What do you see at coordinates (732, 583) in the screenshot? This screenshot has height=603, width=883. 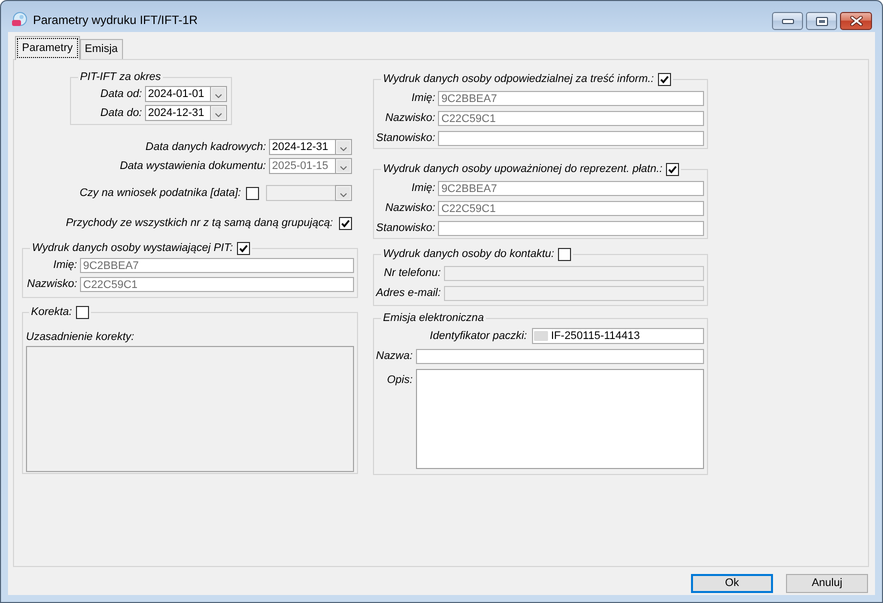 I see `ok-button: Ok` at bounding box center [732, 583].